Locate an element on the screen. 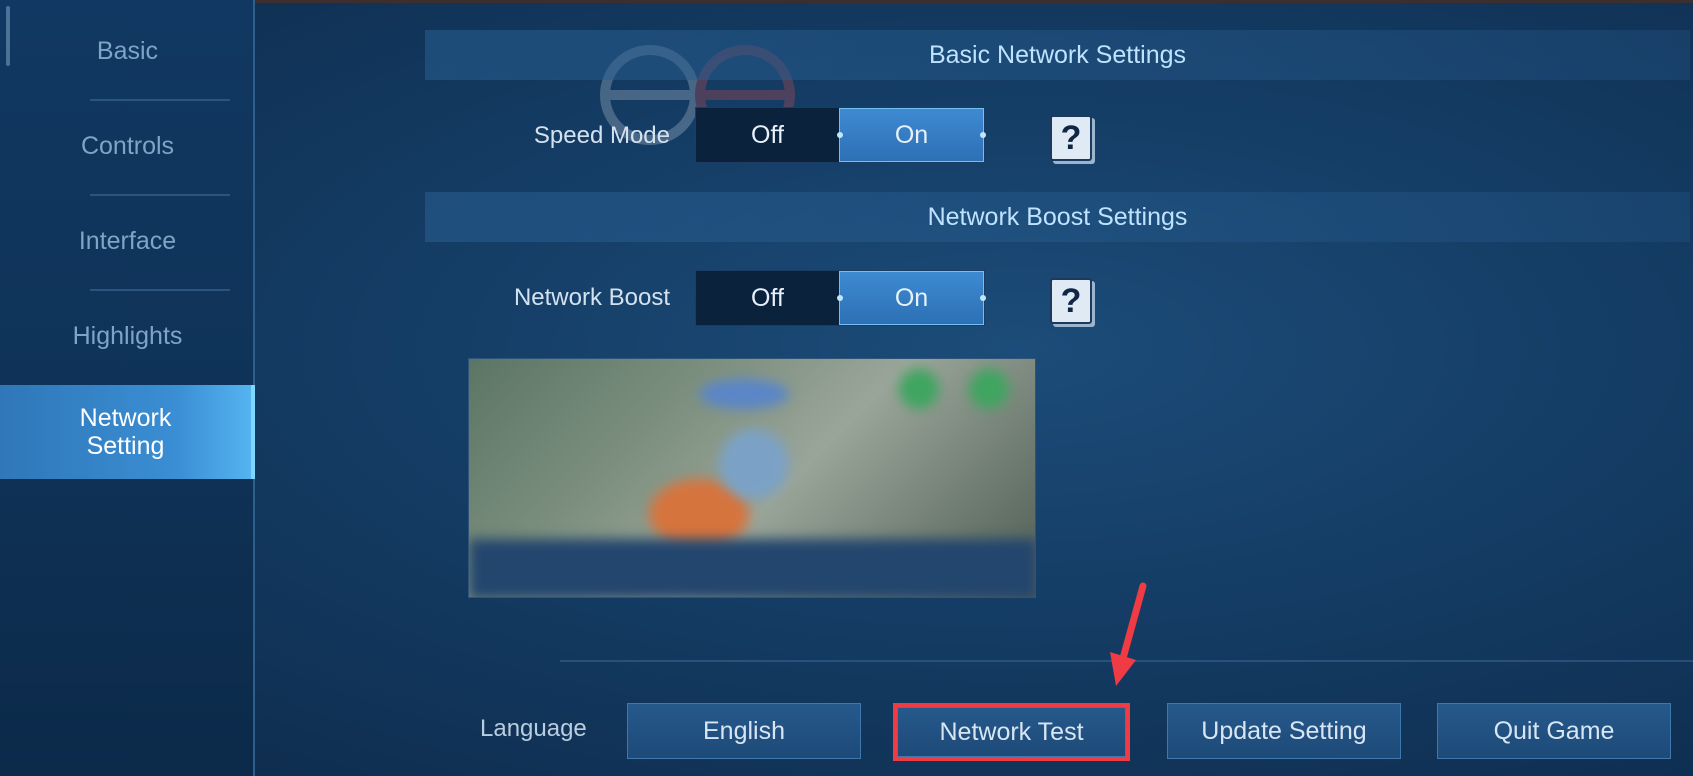  network-boost-preview-image is located at coordinates (752, 478).